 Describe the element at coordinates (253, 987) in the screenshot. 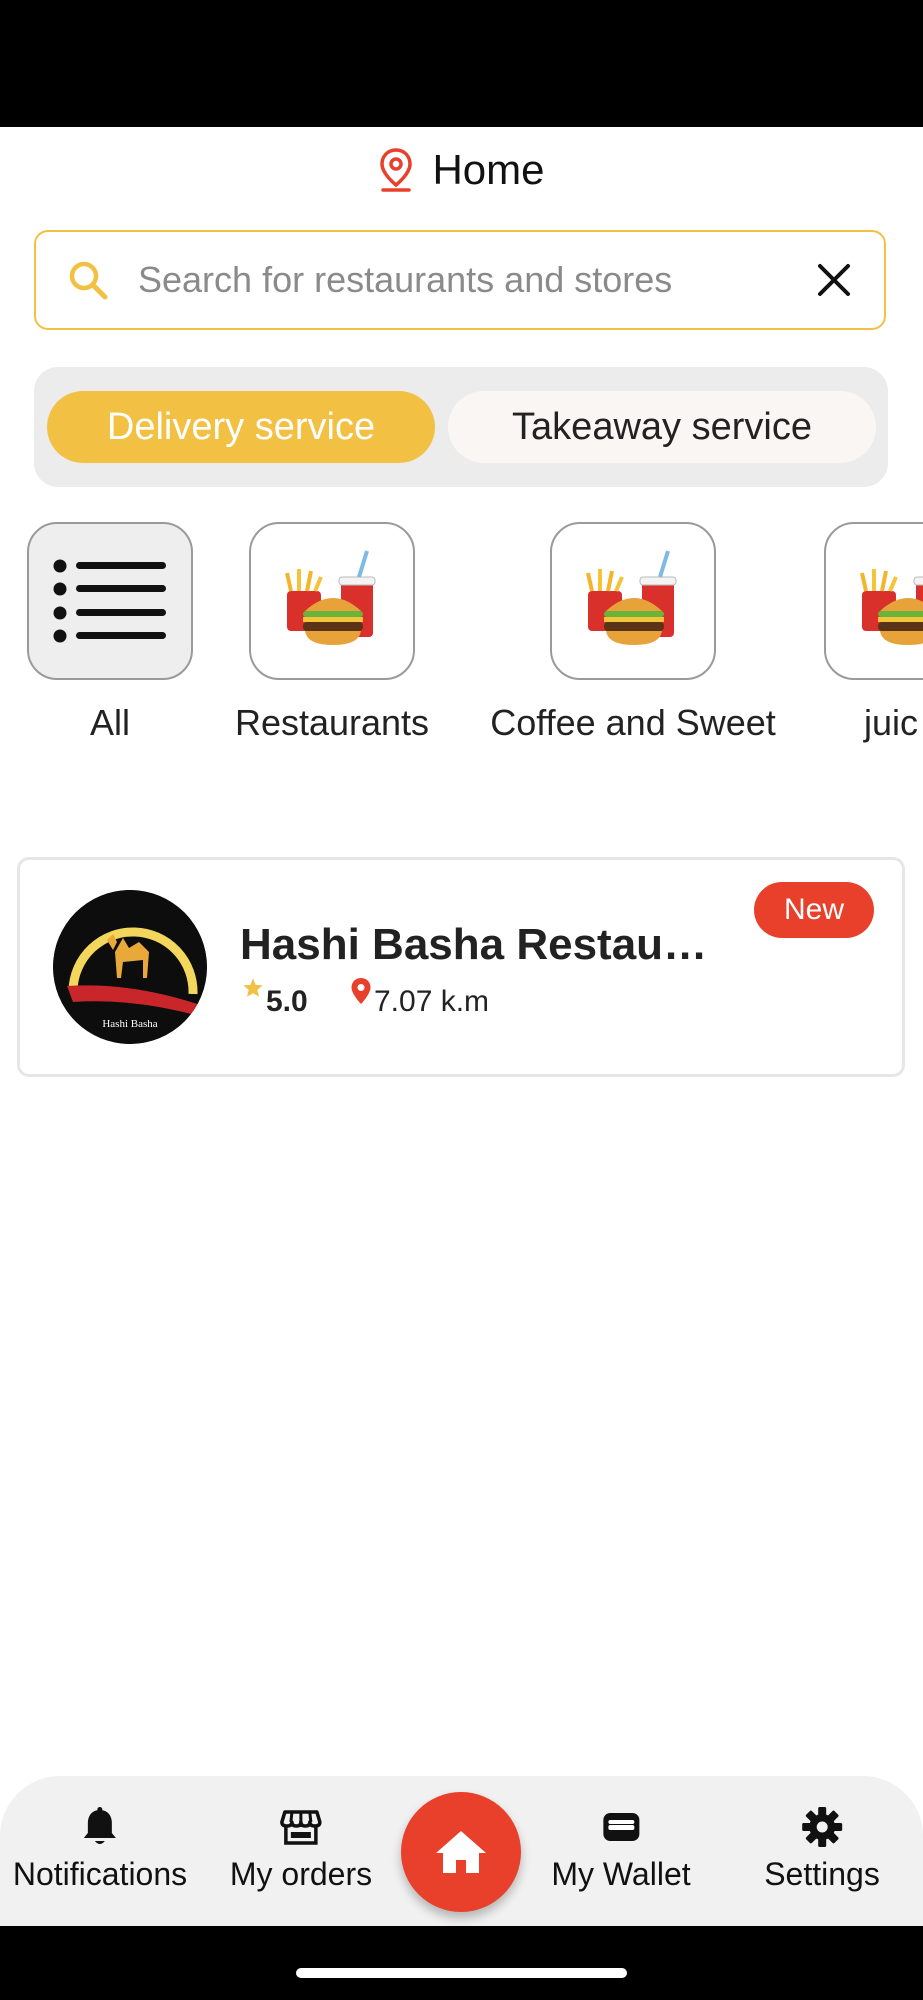

I see `star-icon` at that location.